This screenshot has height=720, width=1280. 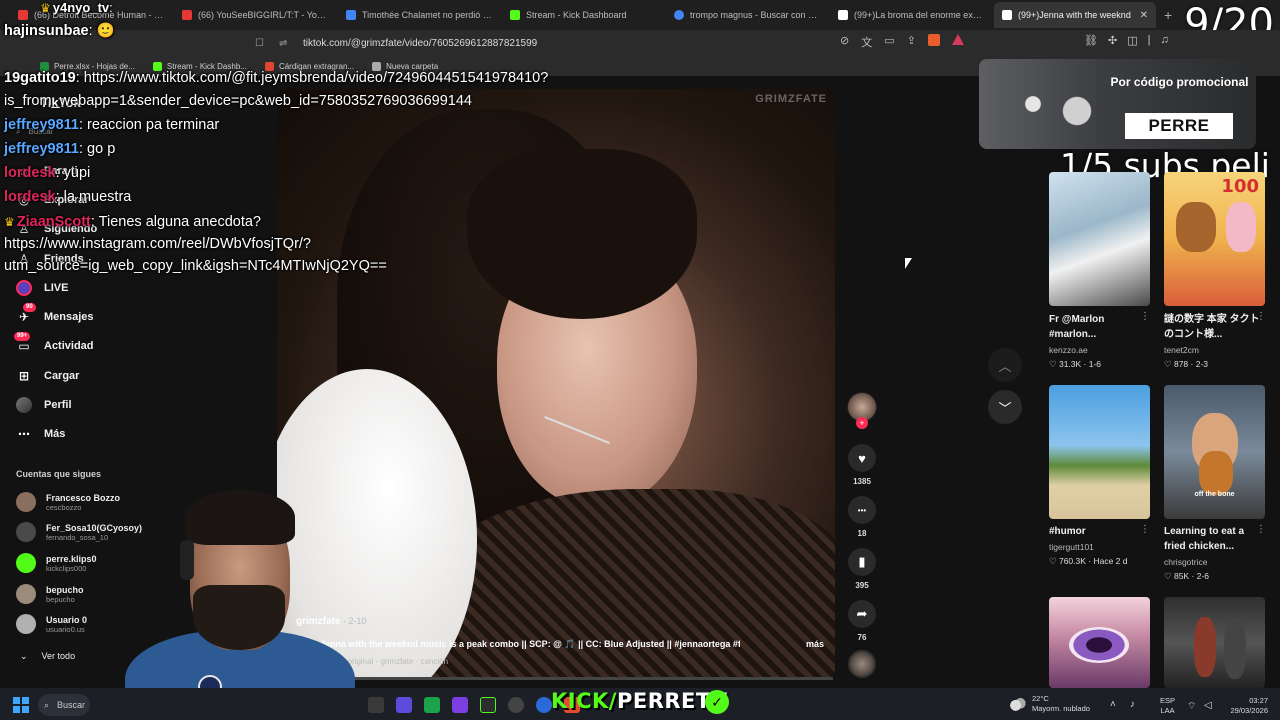 I want to click on chat-text: :, so click(x=111, y=7).